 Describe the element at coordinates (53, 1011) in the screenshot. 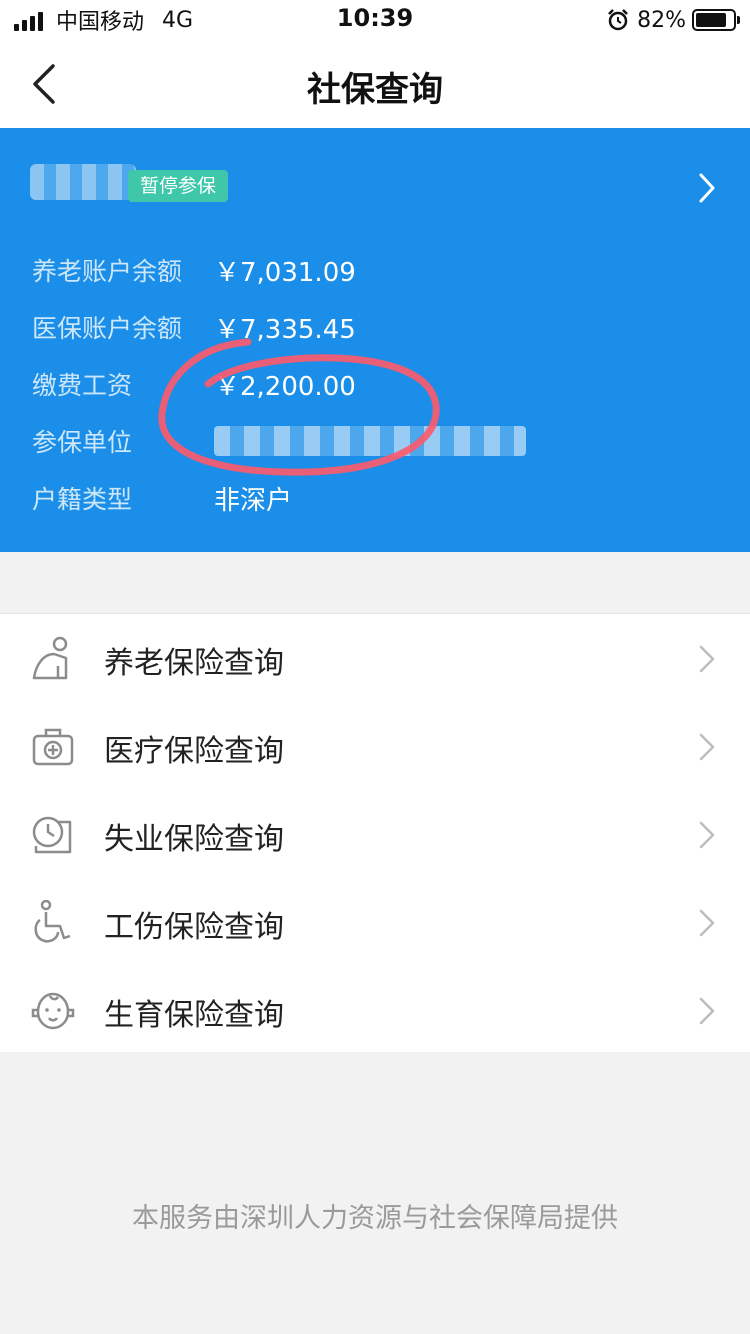

I see `baby-face-icon` at that location.